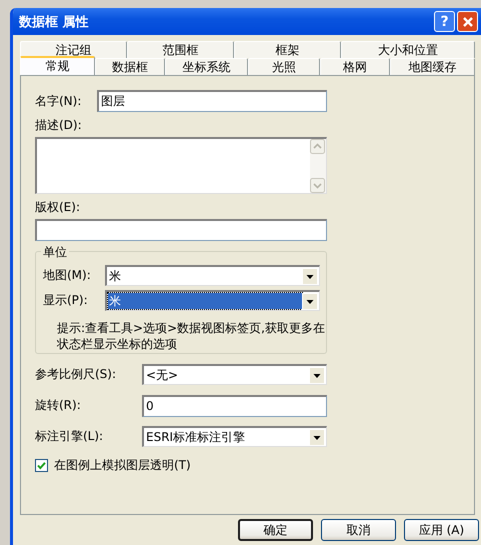  I want to click on tab: 坐标系统, so click(206, 66).